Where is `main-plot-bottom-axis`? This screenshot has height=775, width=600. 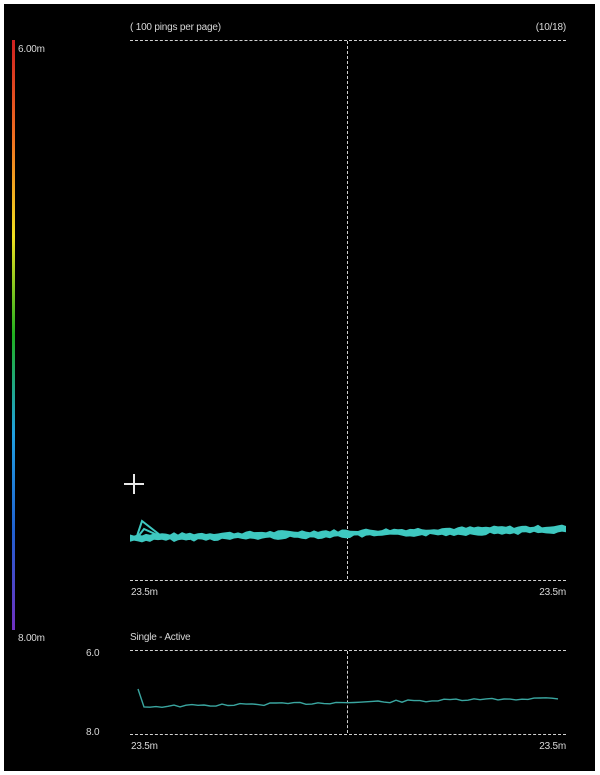 main-plot-bottom-axis is located at coordinates (348, 580).